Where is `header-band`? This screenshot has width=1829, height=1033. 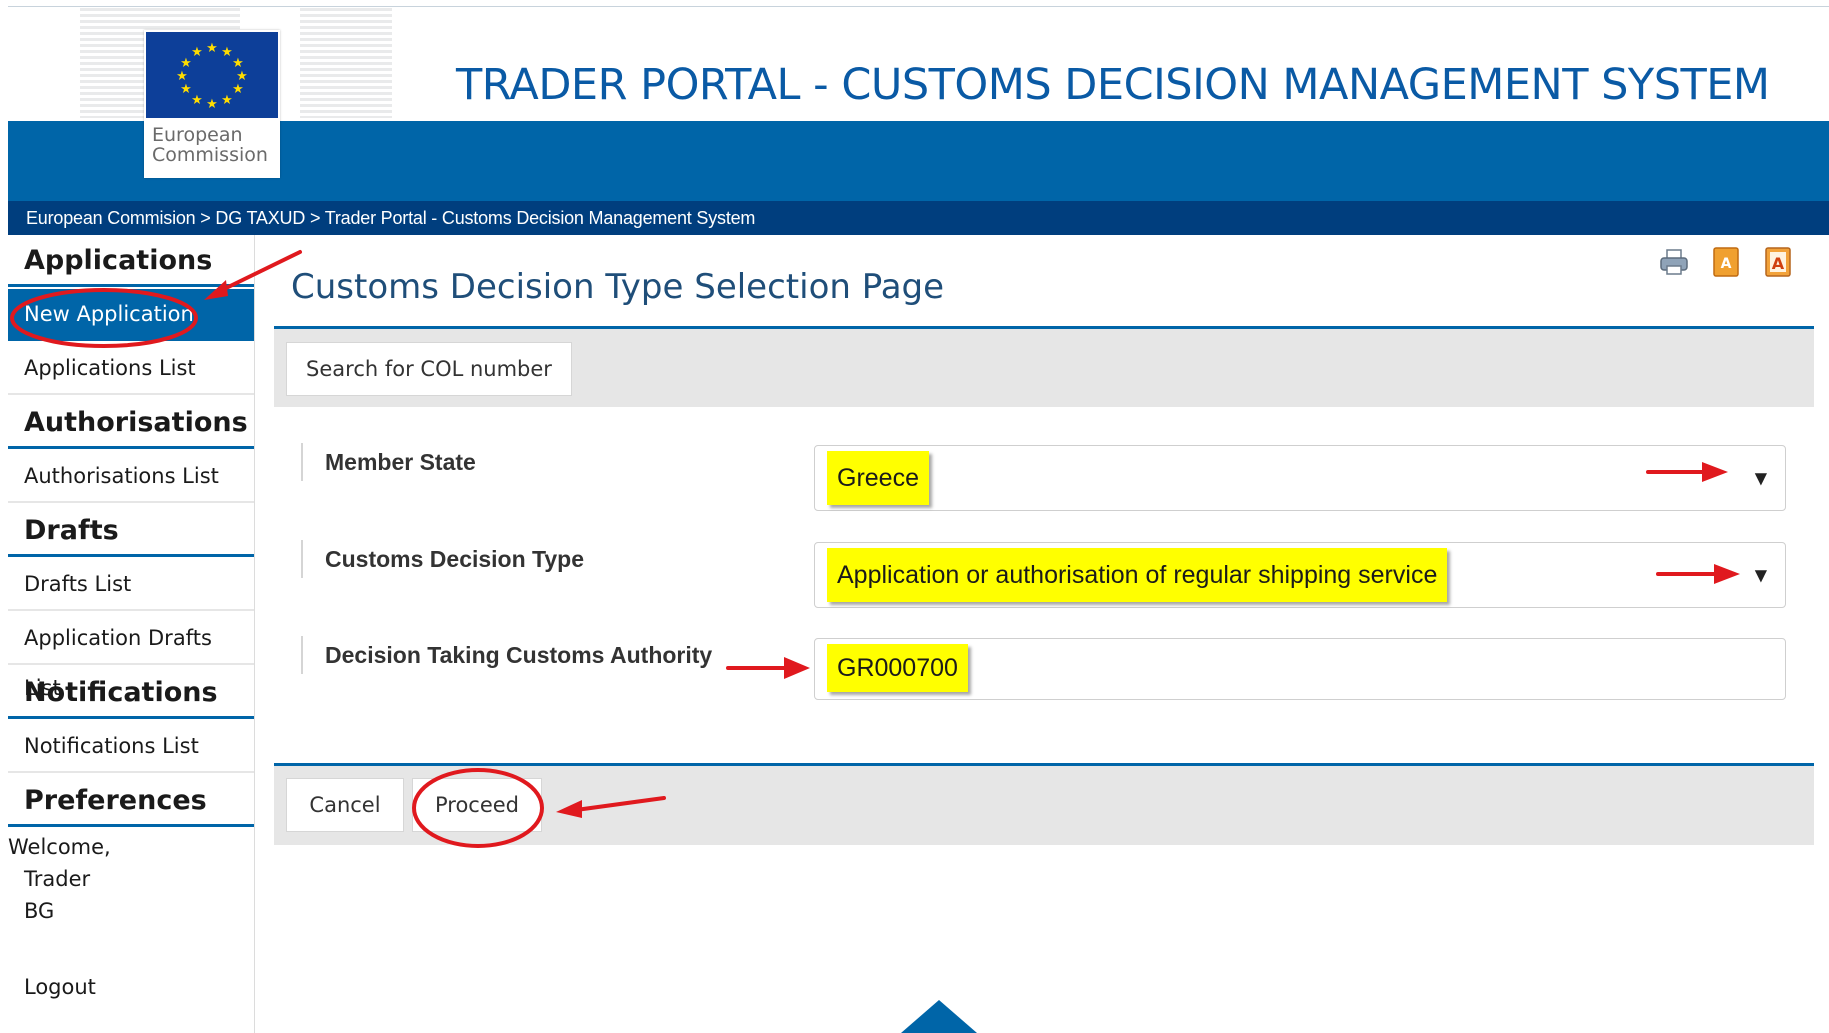 header-band is located at coordinates (918, 161).